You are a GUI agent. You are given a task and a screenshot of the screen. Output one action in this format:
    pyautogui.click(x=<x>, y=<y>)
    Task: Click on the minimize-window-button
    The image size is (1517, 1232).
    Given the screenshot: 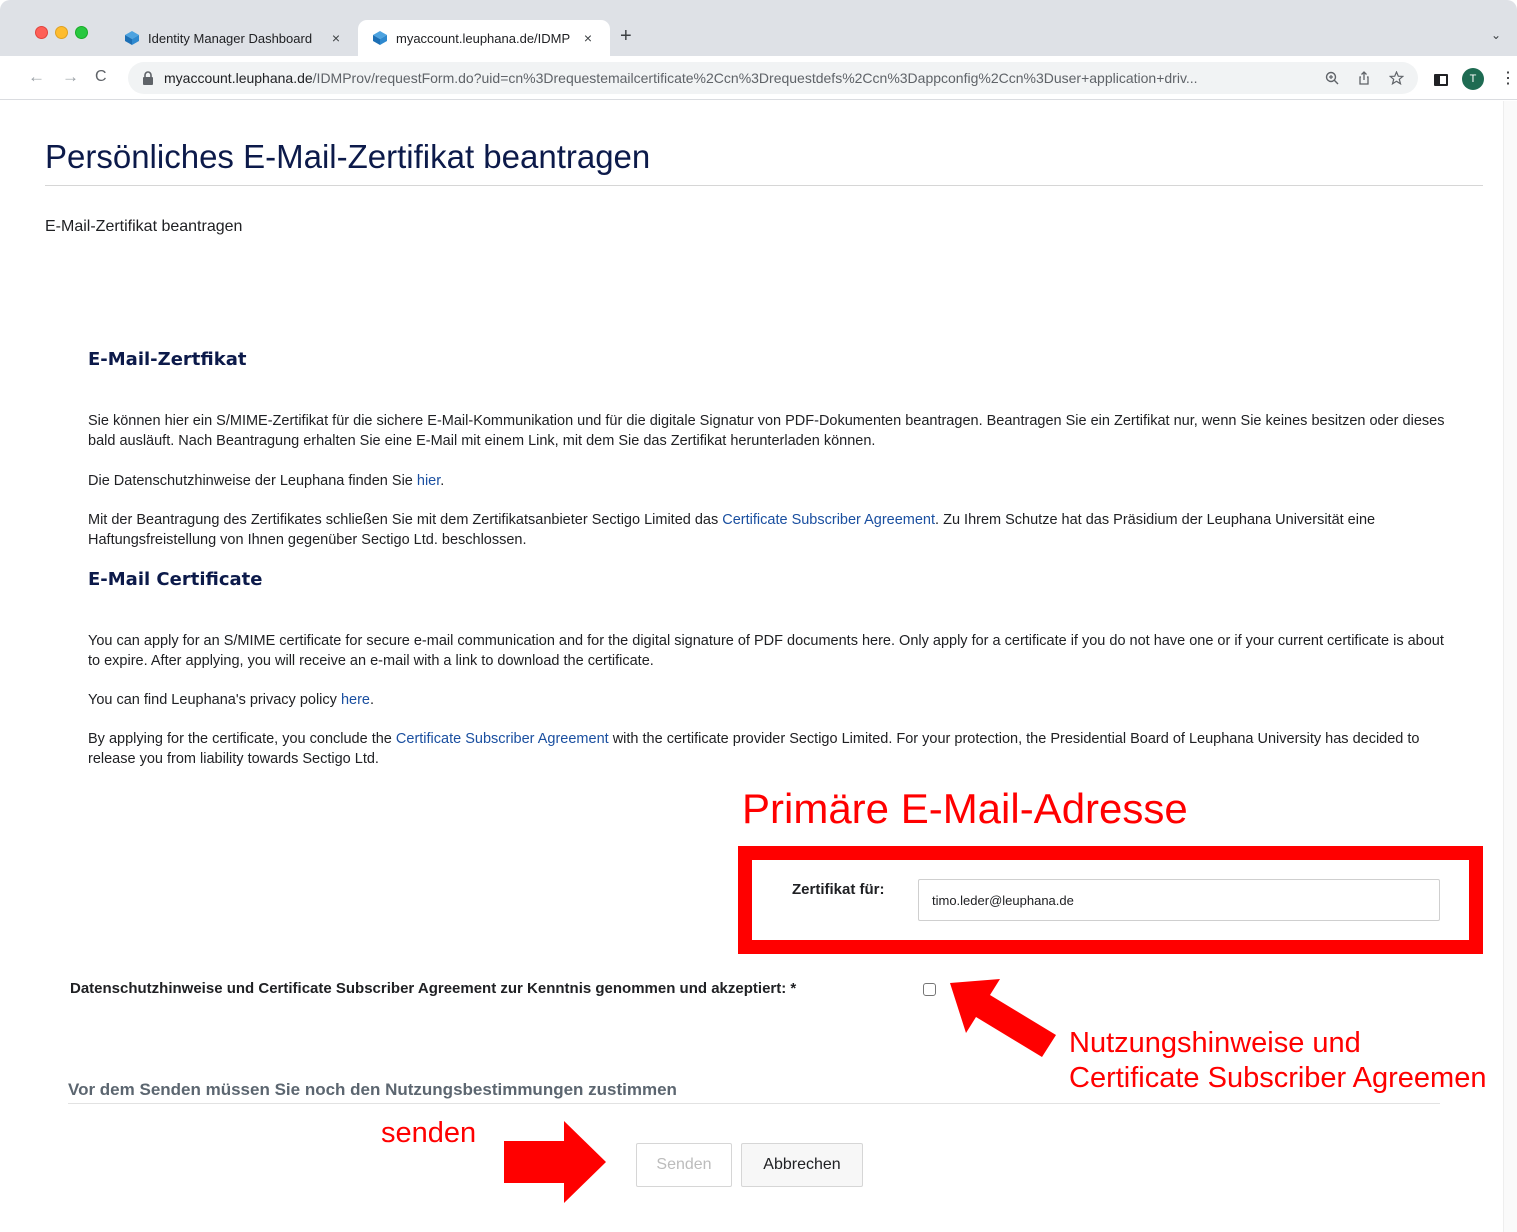 What is the action you would take?
    pyautogui.click(x=61, y=32)
    